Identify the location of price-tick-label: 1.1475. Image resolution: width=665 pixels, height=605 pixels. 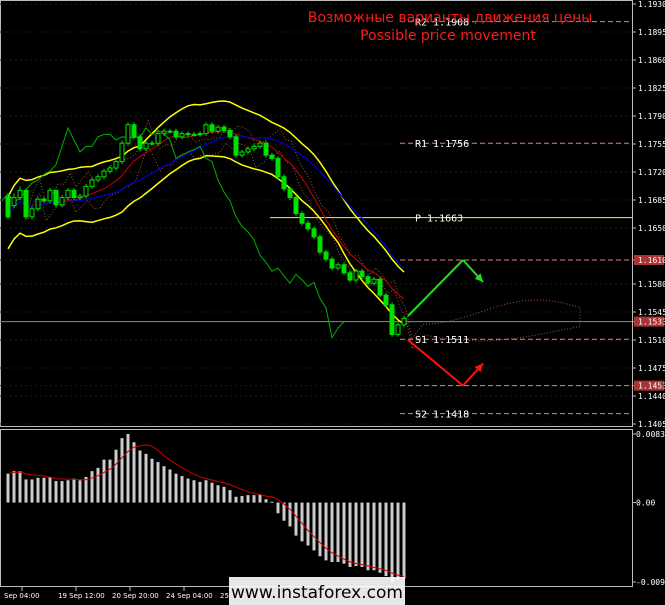
(651, 368).